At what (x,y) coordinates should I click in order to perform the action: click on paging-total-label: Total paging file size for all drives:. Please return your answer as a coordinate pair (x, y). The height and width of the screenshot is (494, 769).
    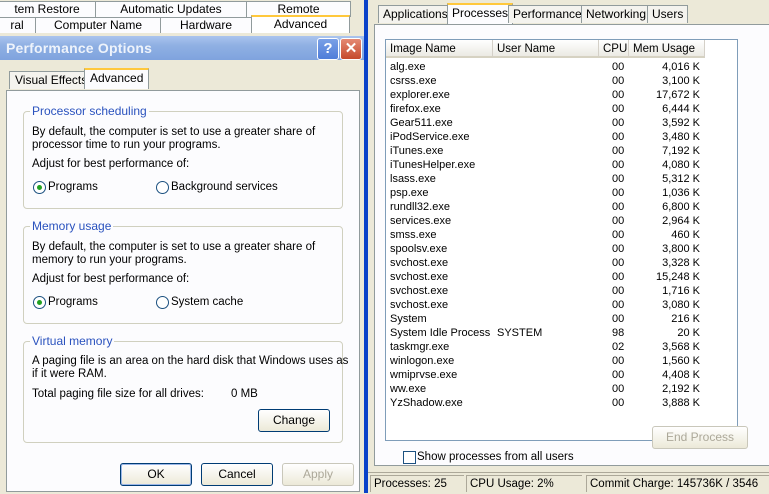
    Looking at the image, I should click on (118, 394).